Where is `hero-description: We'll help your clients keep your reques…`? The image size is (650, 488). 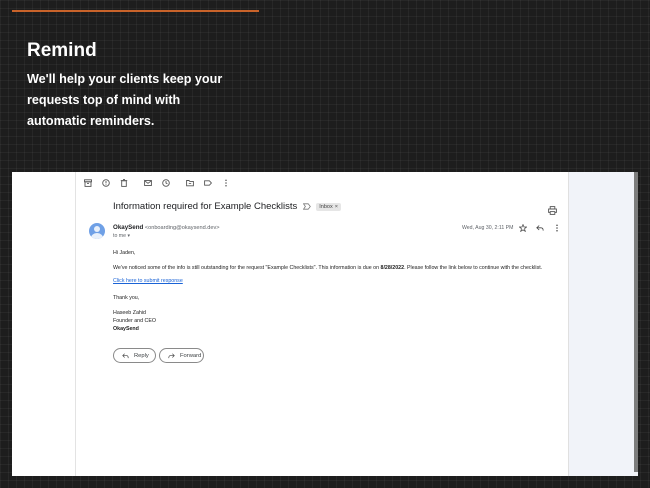 hero-description: We'll help your clients keep your reques… is located at coordinates (125, 100).